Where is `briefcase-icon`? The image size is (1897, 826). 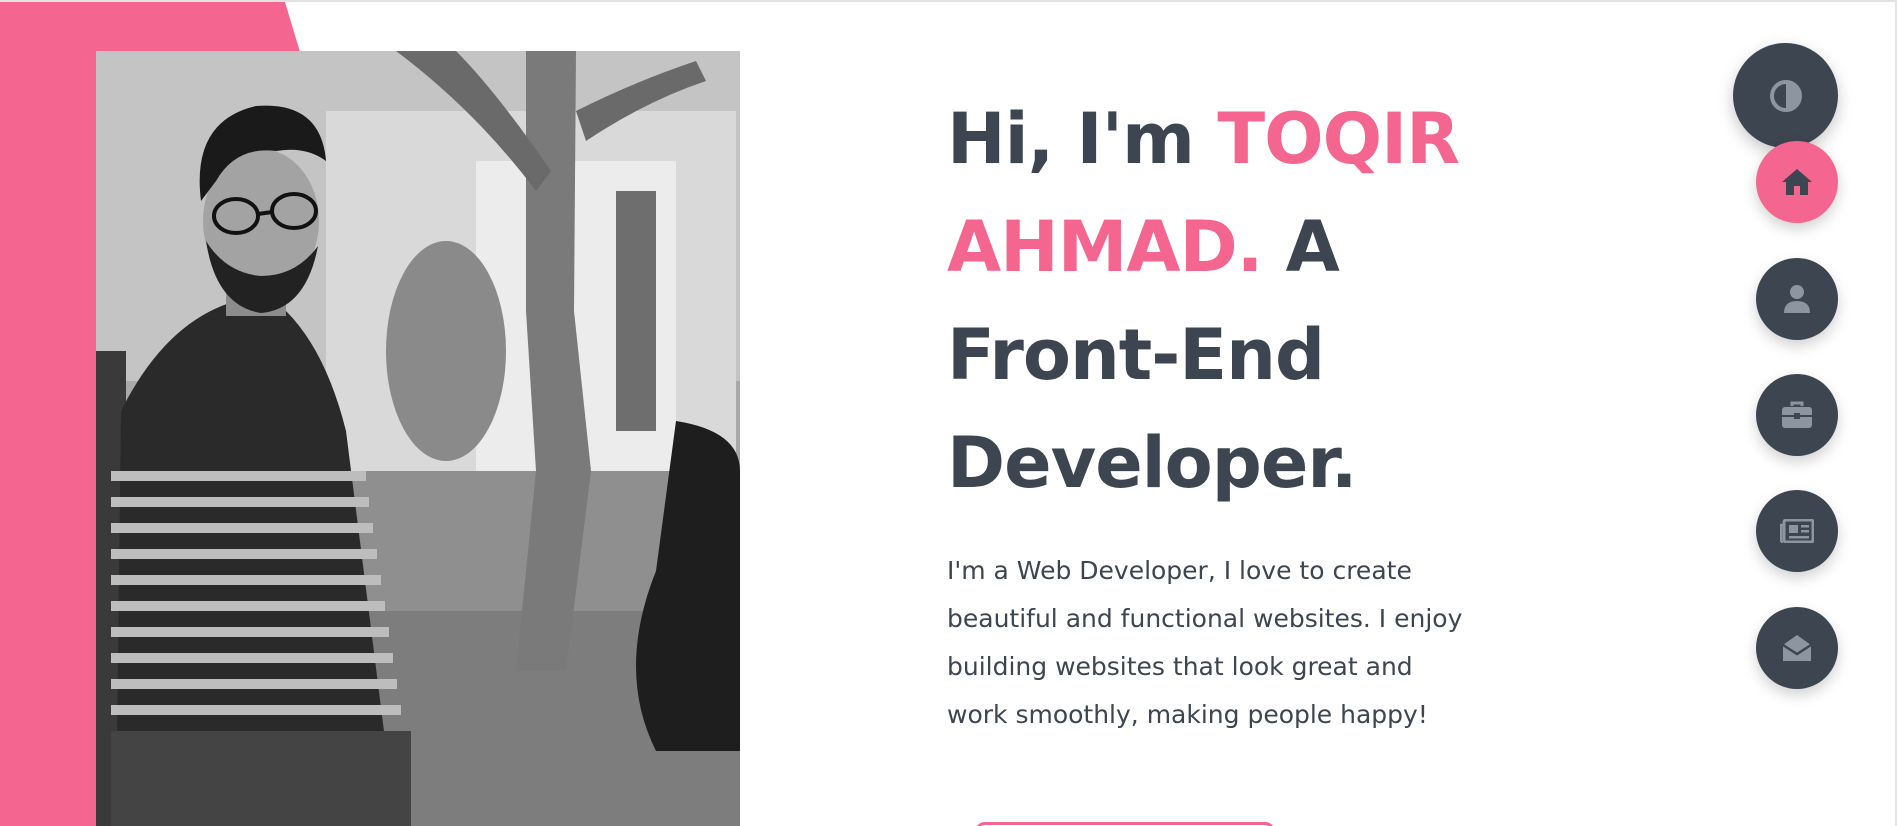 briefcase-icon is located at coordinates (1797, 414).